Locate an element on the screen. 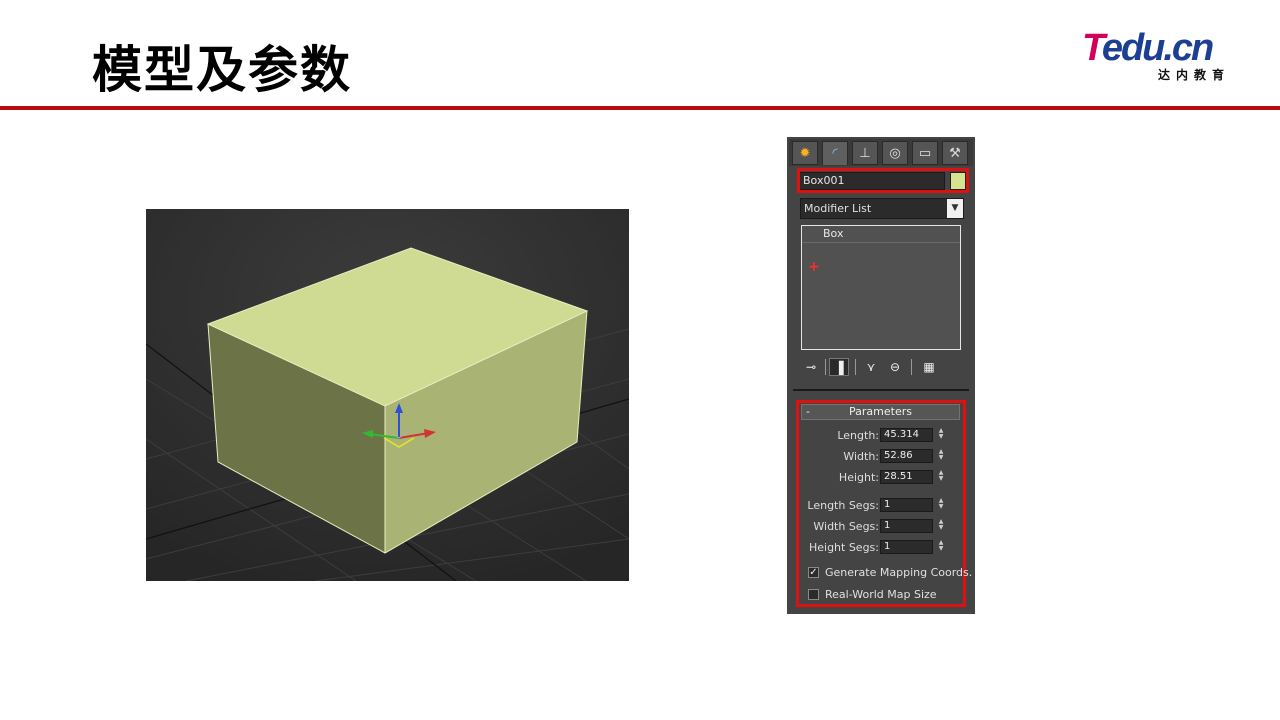 The image size is (1280, 720). collapse-icon: - is located at coordinates (808, 412).